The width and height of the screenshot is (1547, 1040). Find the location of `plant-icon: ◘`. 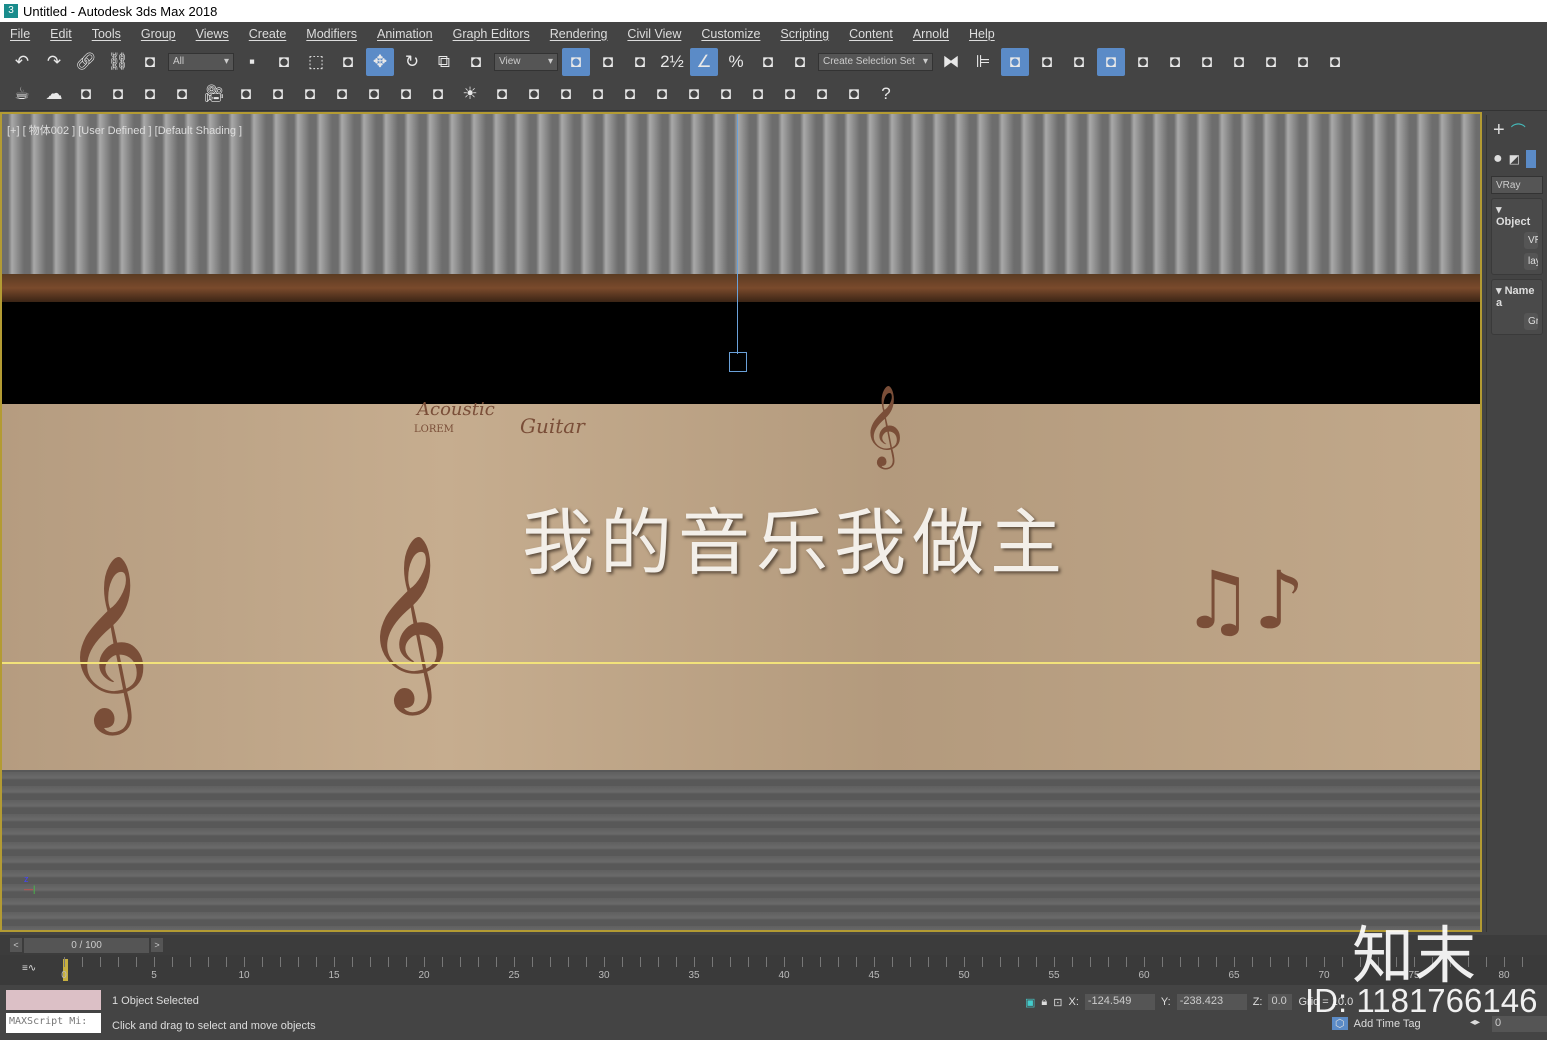

plant-icon: ◘ is located at coordinates (662, 94).